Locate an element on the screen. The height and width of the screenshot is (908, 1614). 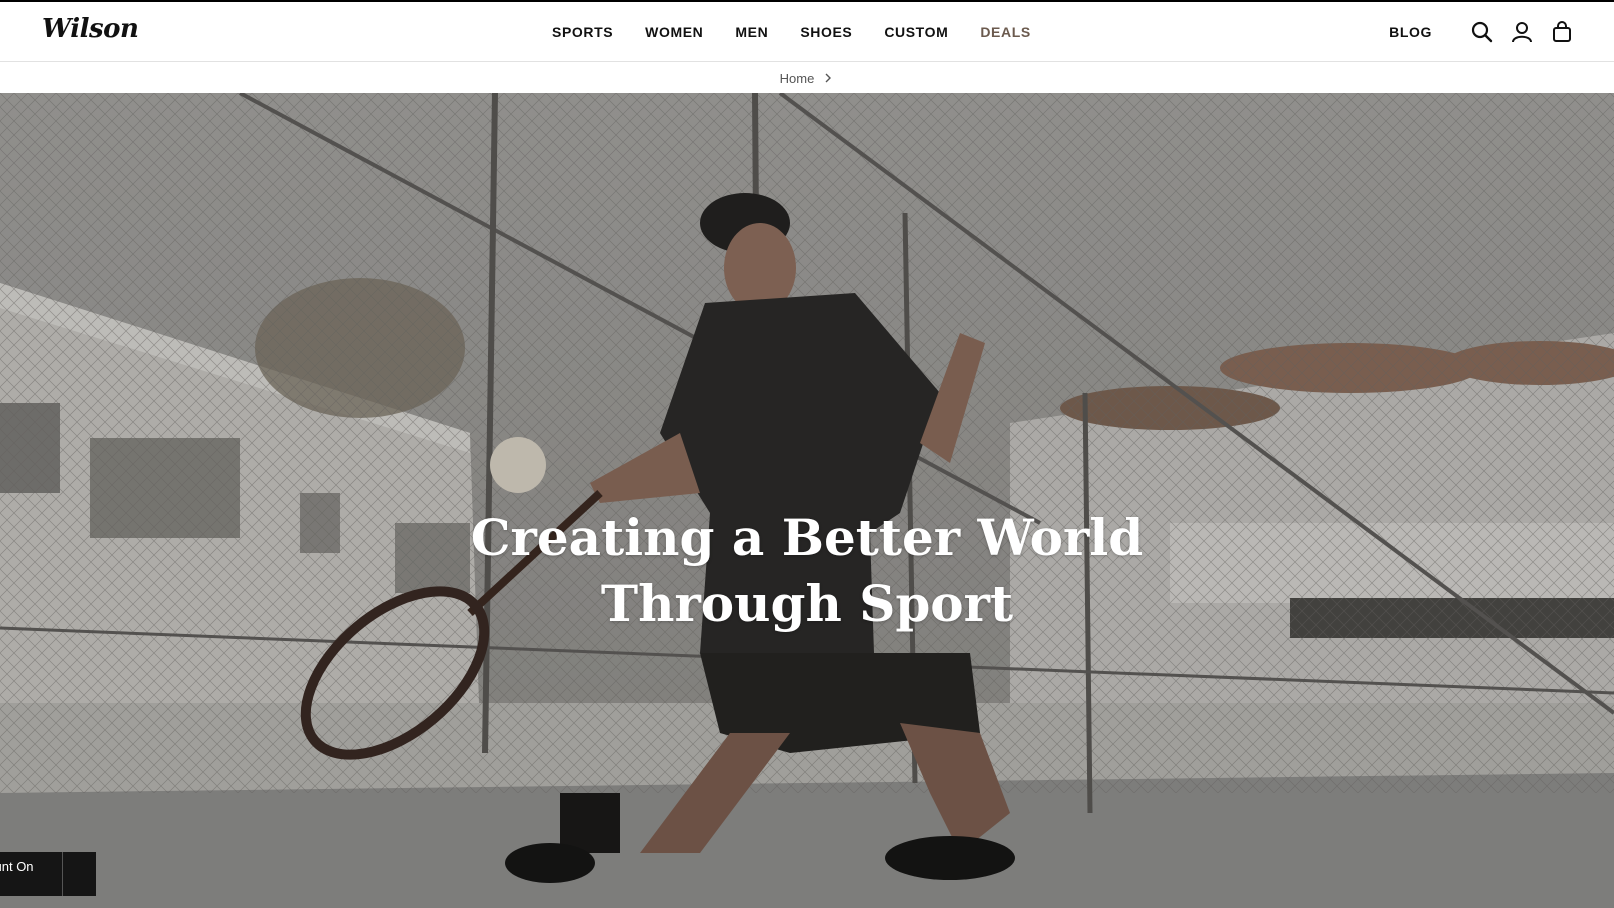
blog-link: BLOG is located at coordinates (1410, 32).